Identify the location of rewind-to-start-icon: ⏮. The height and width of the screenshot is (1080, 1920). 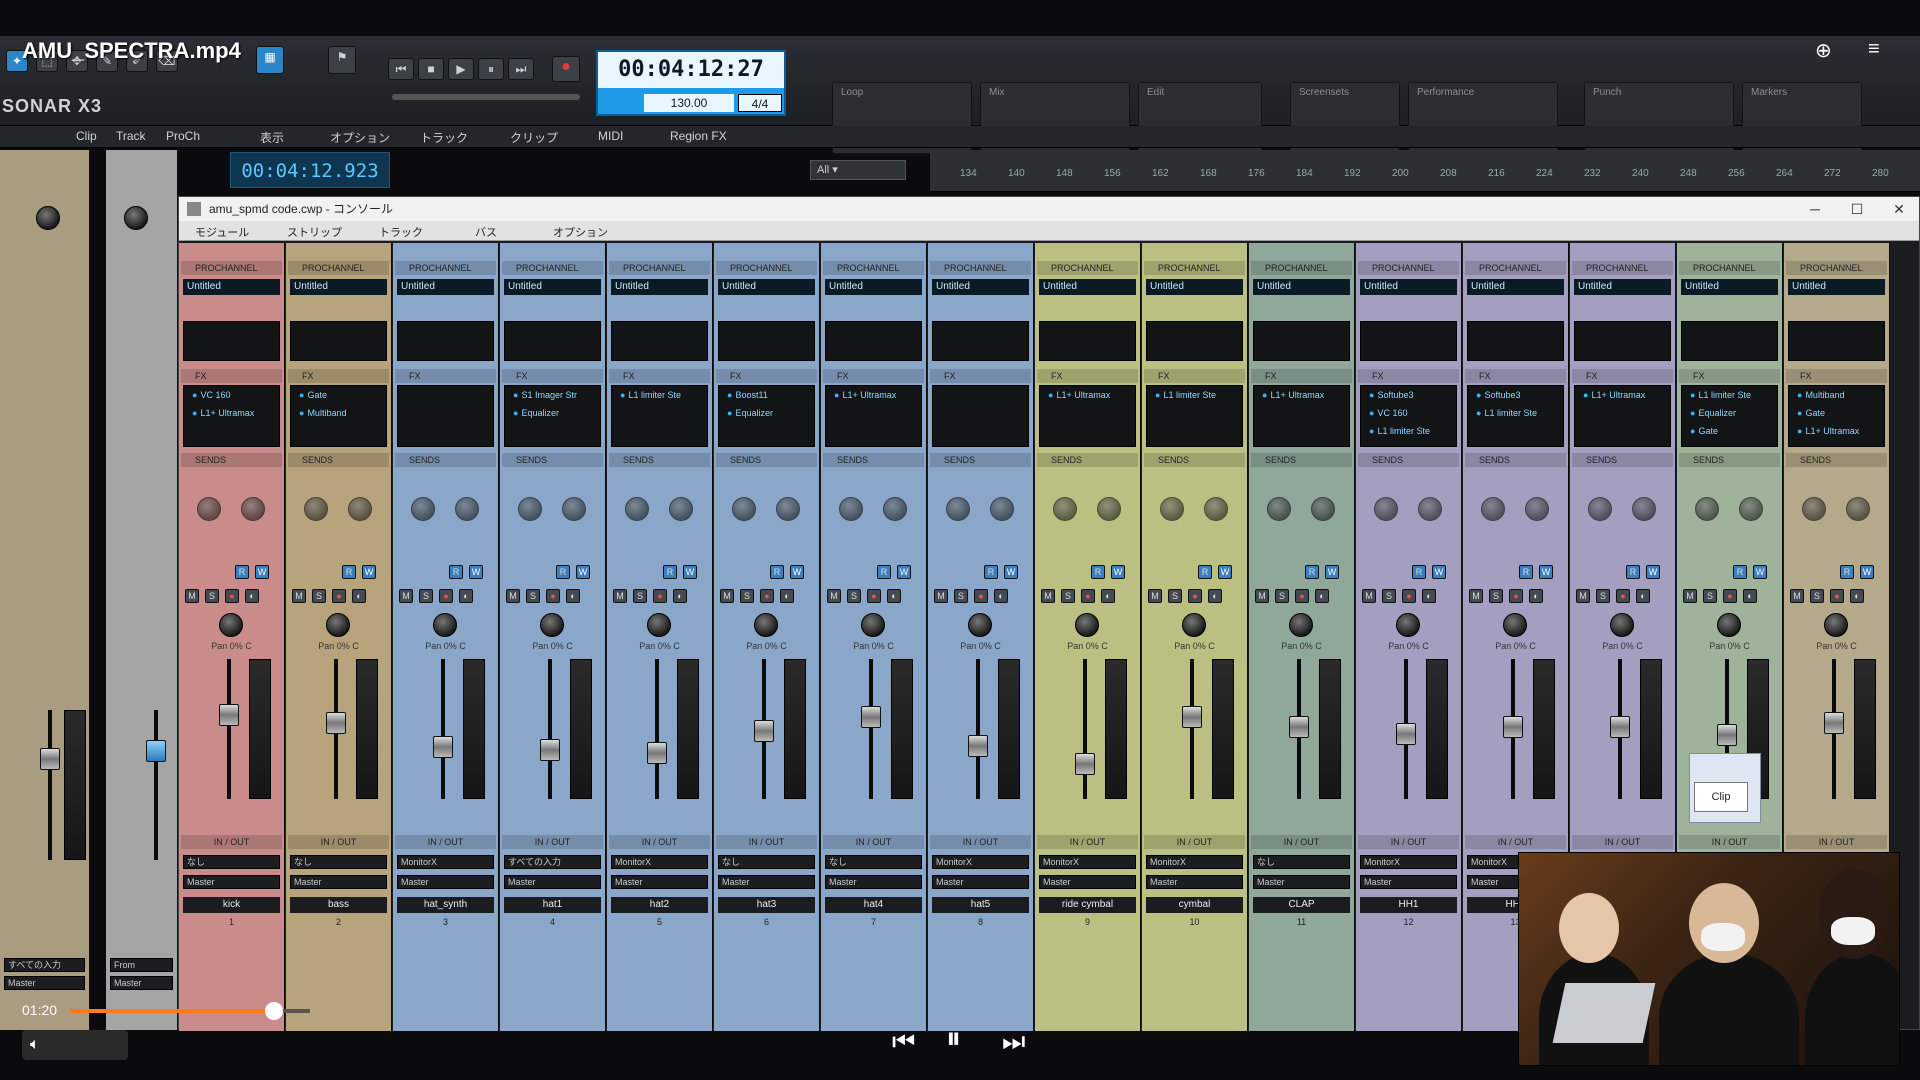
(401, 69).